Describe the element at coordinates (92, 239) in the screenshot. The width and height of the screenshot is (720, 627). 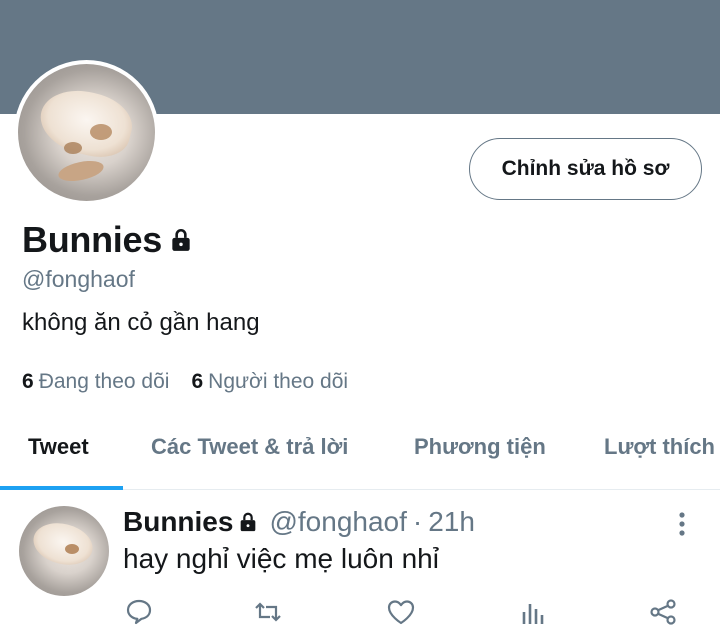
I see `profile-display-name: Bunnies` at that location.